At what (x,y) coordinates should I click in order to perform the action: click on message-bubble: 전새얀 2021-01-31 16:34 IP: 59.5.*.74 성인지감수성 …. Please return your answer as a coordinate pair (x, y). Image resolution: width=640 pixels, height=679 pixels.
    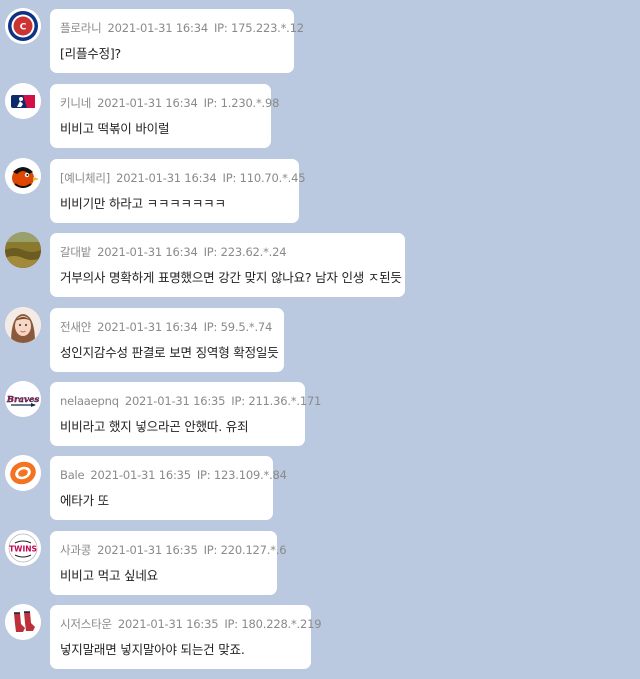
    Looking at the image, I should click on (167, 340).